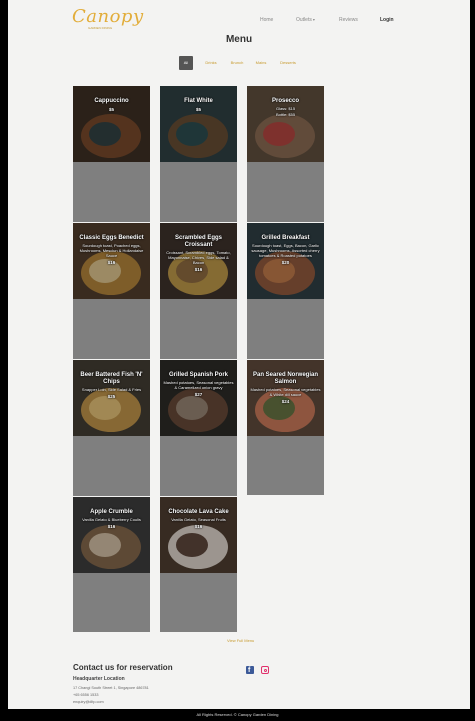  Describe the element at coordinates (250, 670) in the screenshot. I see `facebook-icon: f` at that location.